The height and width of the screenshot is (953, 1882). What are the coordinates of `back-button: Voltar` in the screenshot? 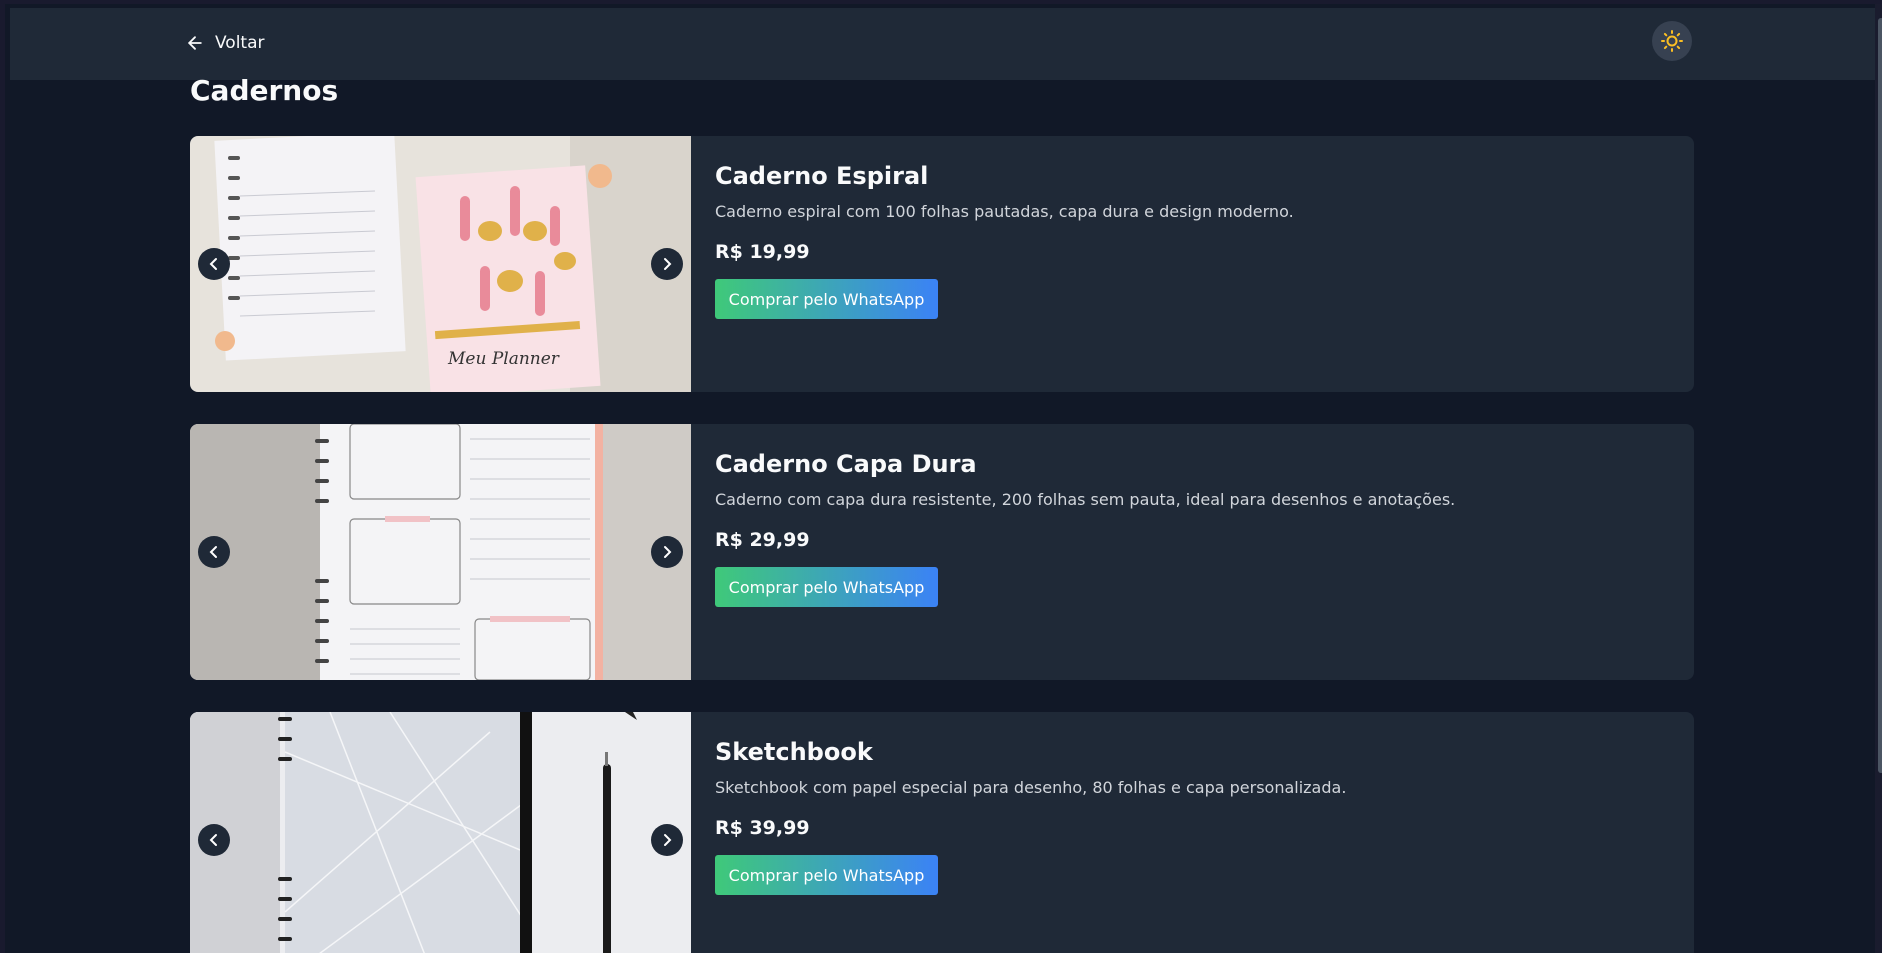 It's located at (225, 43).